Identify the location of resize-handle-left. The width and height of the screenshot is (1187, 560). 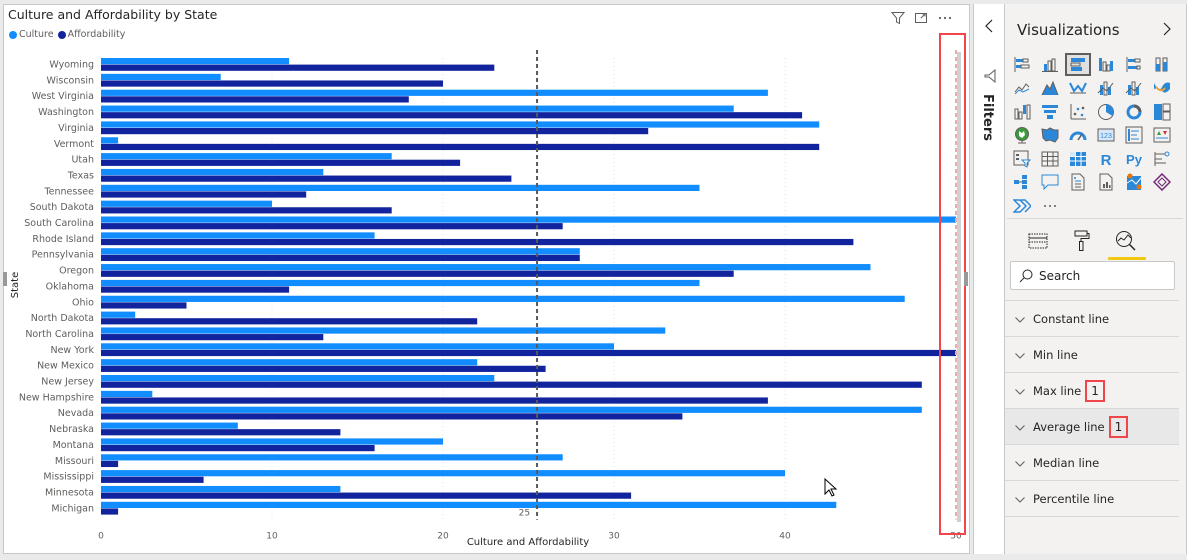
(5, 279).